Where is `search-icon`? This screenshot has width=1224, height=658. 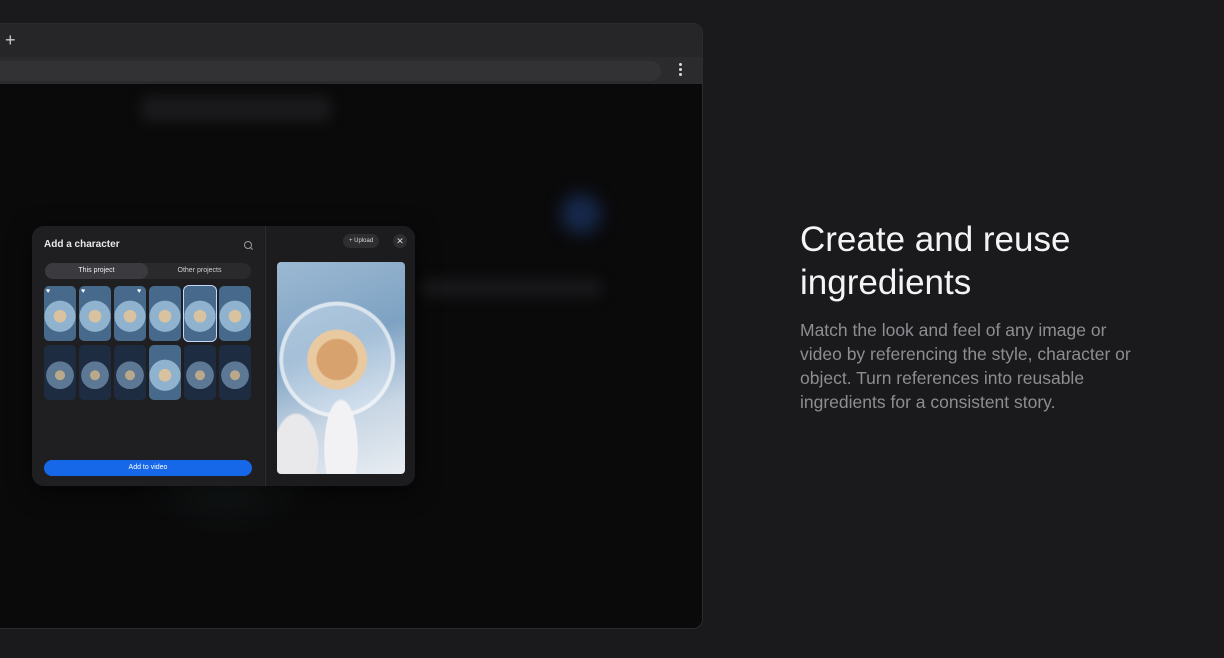 search-icon is located at coordinates (248, 245).